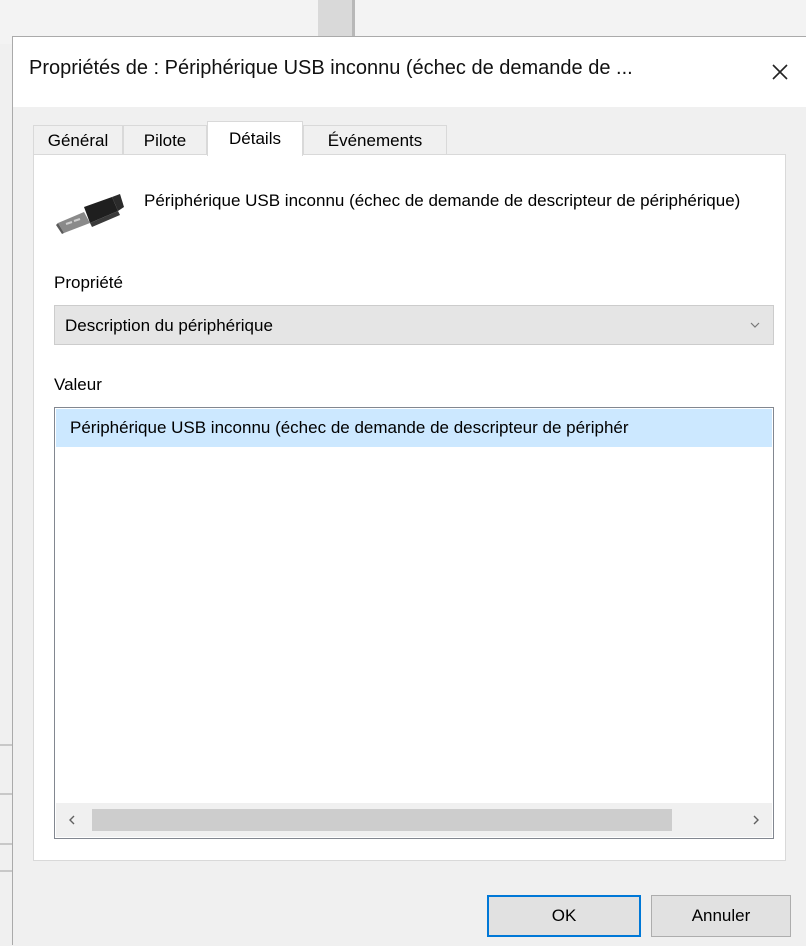 The height and width of the screenshot is (946, 806). Describe the element at coordinates (382, 820) in the screenshot. I see `scroll-thumb` at that location.